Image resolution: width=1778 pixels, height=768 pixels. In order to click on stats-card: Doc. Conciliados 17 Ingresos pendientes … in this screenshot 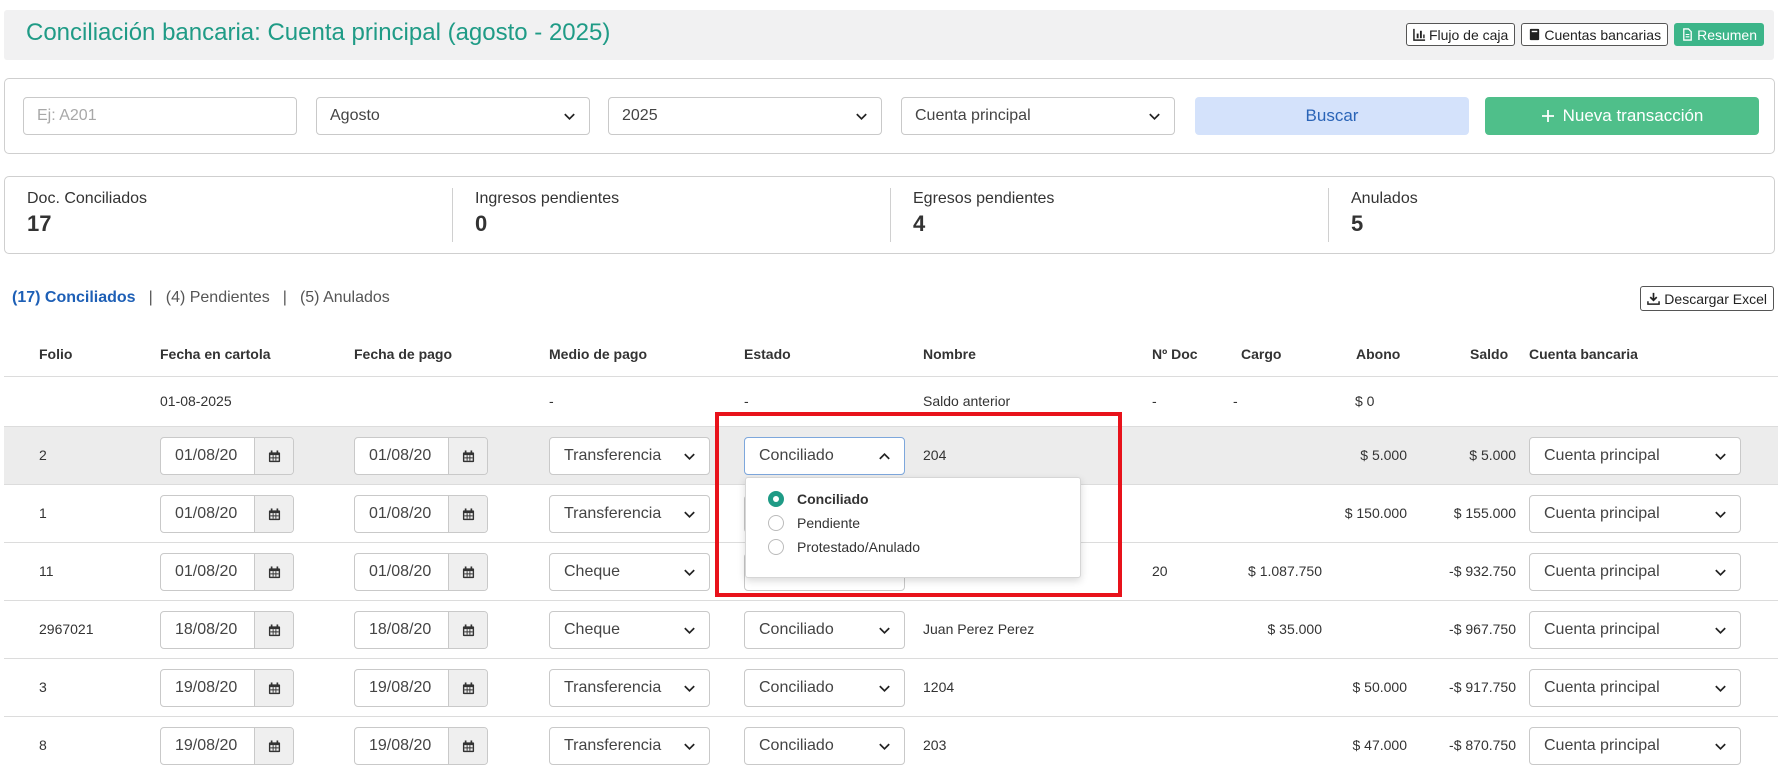, I will do `click(889, 215)`.